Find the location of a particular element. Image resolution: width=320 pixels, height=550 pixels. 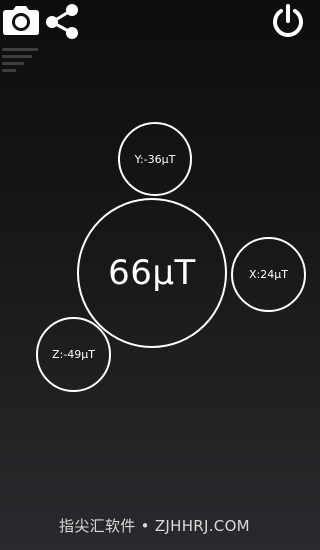

x-axis-reading: X:24µT is located at coordinates (268, 274).